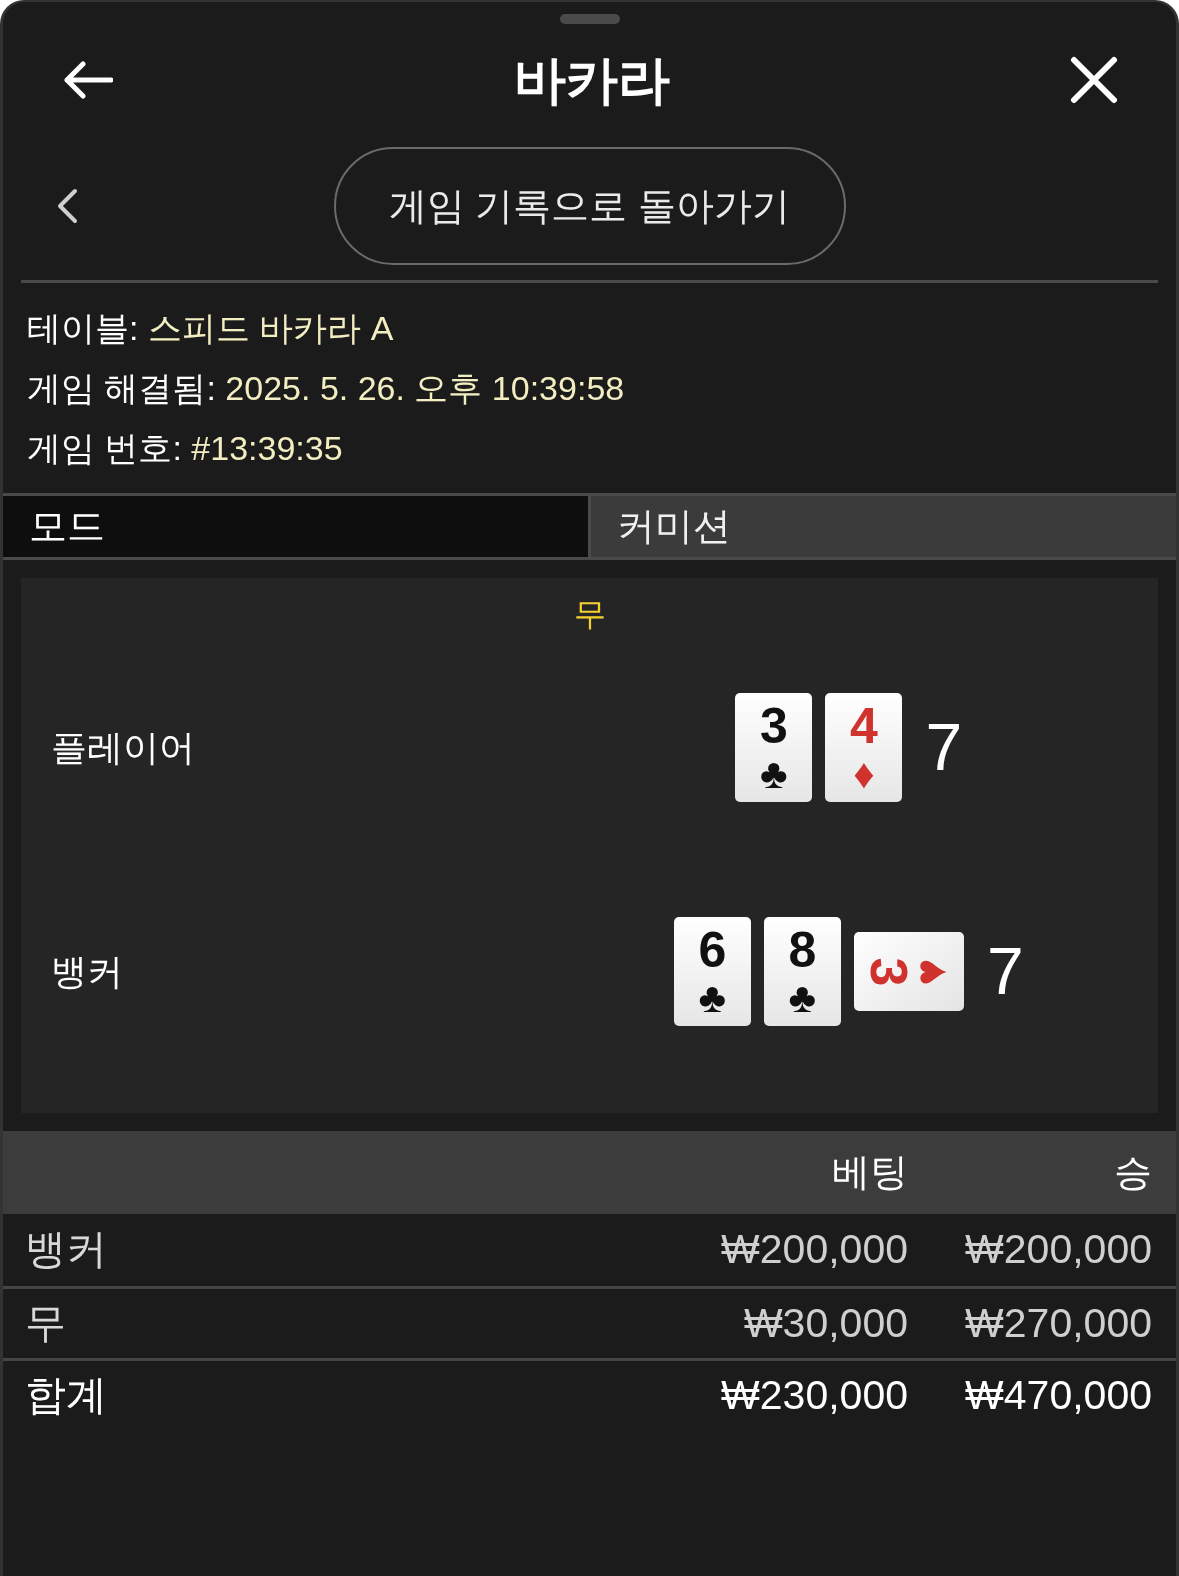  Describe the element at coordinates (326, 388) in the screenshot. I see `info-line: 게임 해결됨: 2025. 5. 26. 오후 10:39:58` at that location.